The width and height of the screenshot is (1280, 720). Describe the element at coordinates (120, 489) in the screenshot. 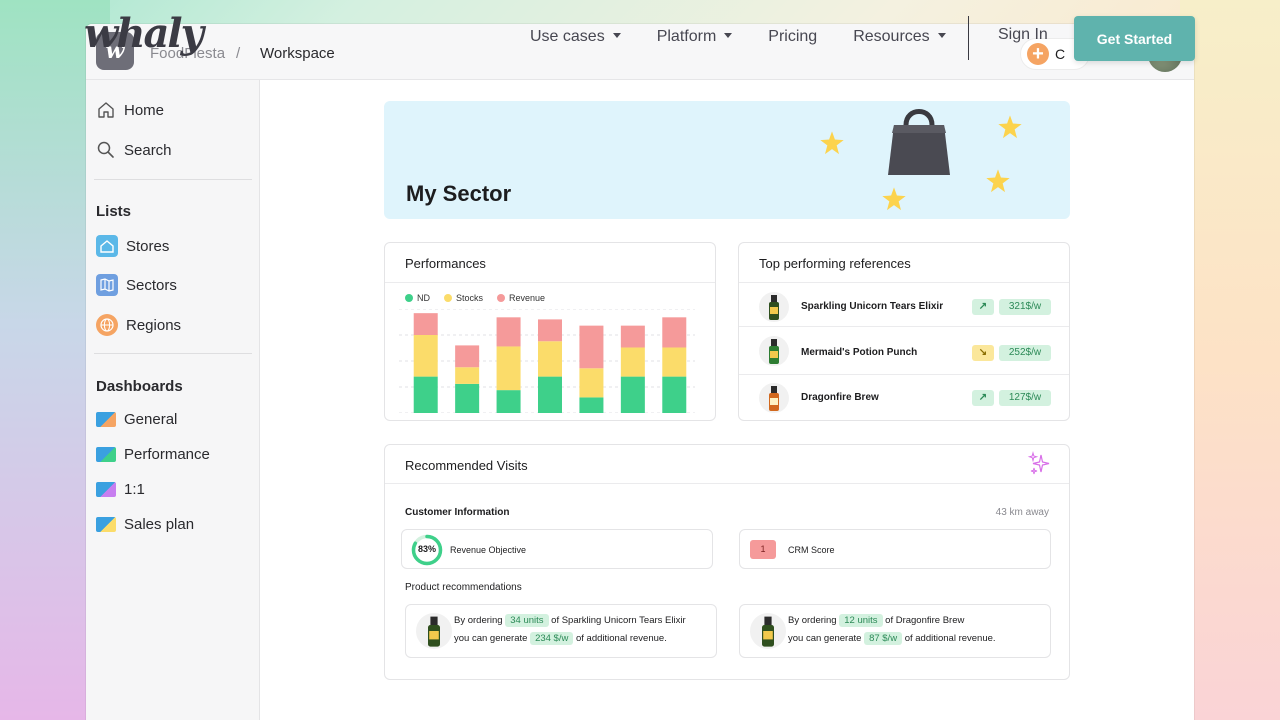

I see `sidebar-item-1-1: 1:1` at that location.